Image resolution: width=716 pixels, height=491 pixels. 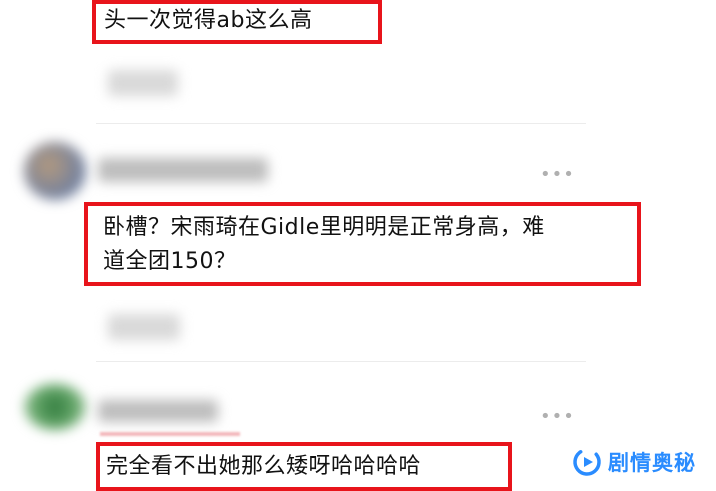 What do you see at coordinates (208, 20) in the screenshot?
I see `comment-1-text: 头一次觉得ab这么高` at bounding box center [208, 20].